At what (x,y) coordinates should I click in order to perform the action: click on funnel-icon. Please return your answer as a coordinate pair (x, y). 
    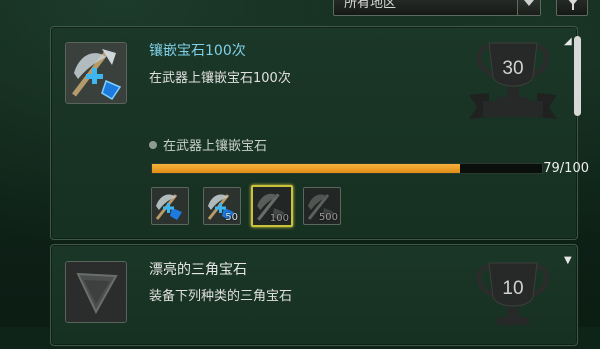
    Looking at the image, I should click on (573, 5).